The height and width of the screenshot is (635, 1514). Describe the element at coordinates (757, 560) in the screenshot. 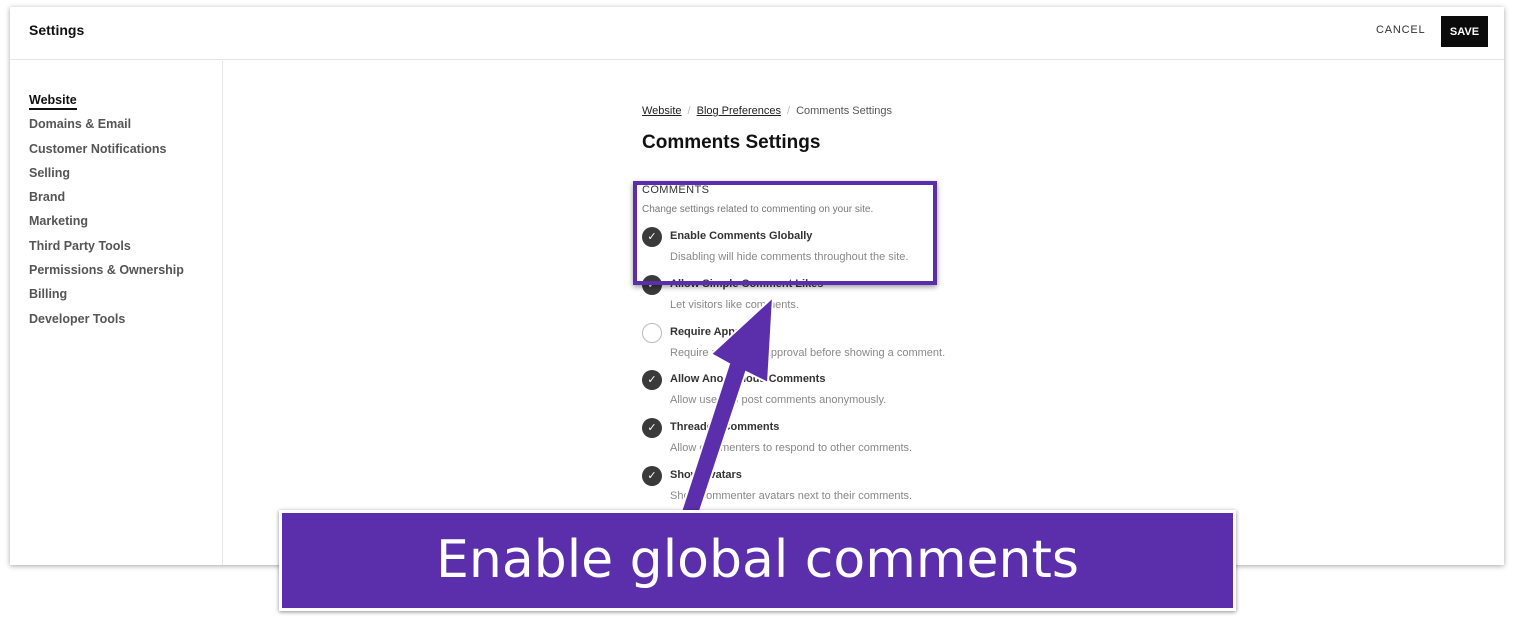

I see `caption-banner: Enable global comments` at that location.